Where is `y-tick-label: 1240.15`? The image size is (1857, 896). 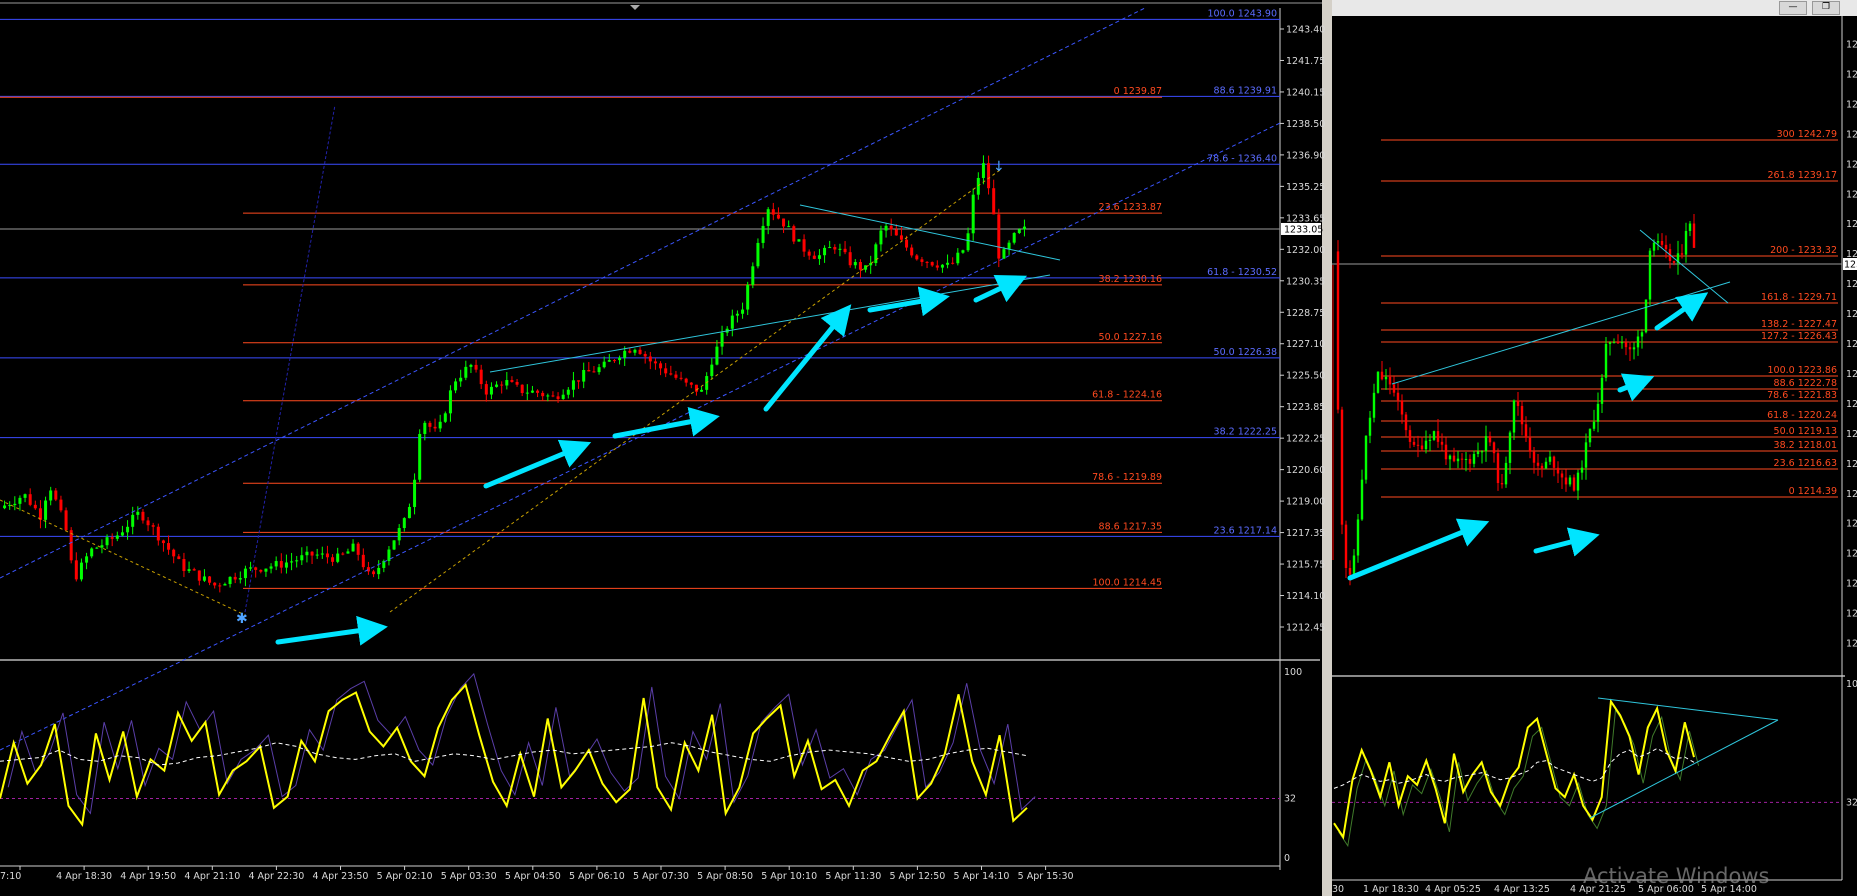 y-tick-label: 1240.15 is located at coordinates (1305, 92).